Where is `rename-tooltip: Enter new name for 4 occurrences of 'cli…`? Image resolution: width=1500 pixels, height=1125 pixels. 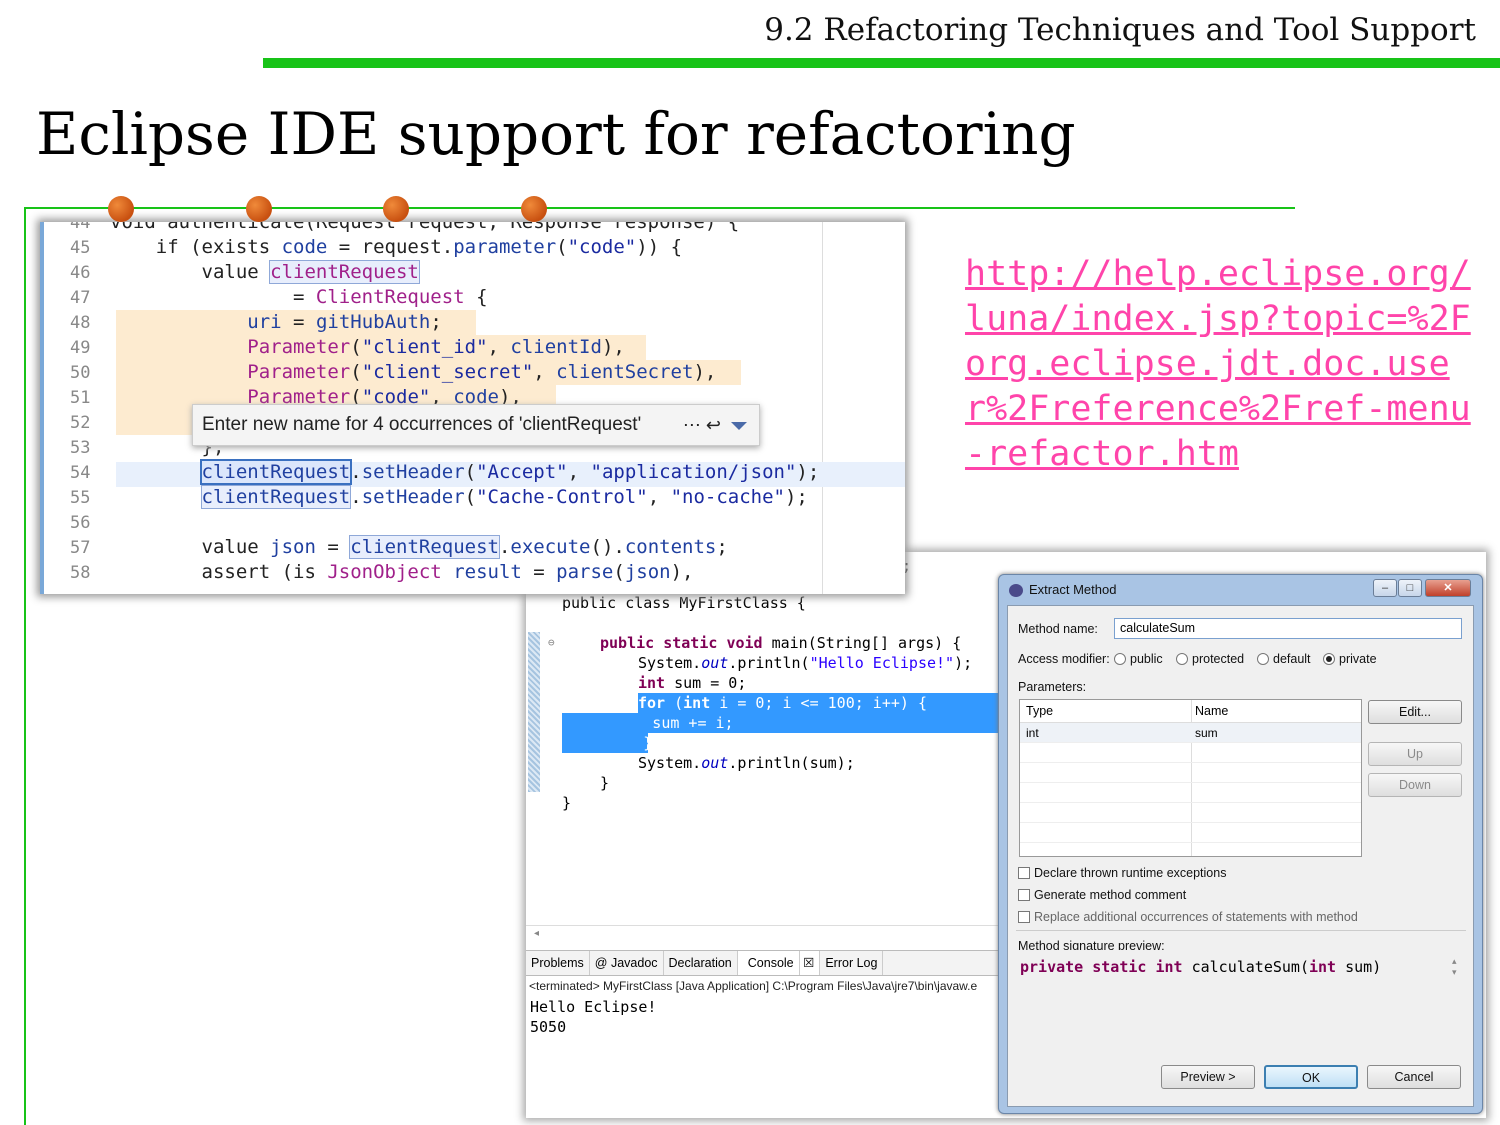
rename-tooltip: Enter new name for 4 occurrences of 'cli… is located at coordinates (476, 425).